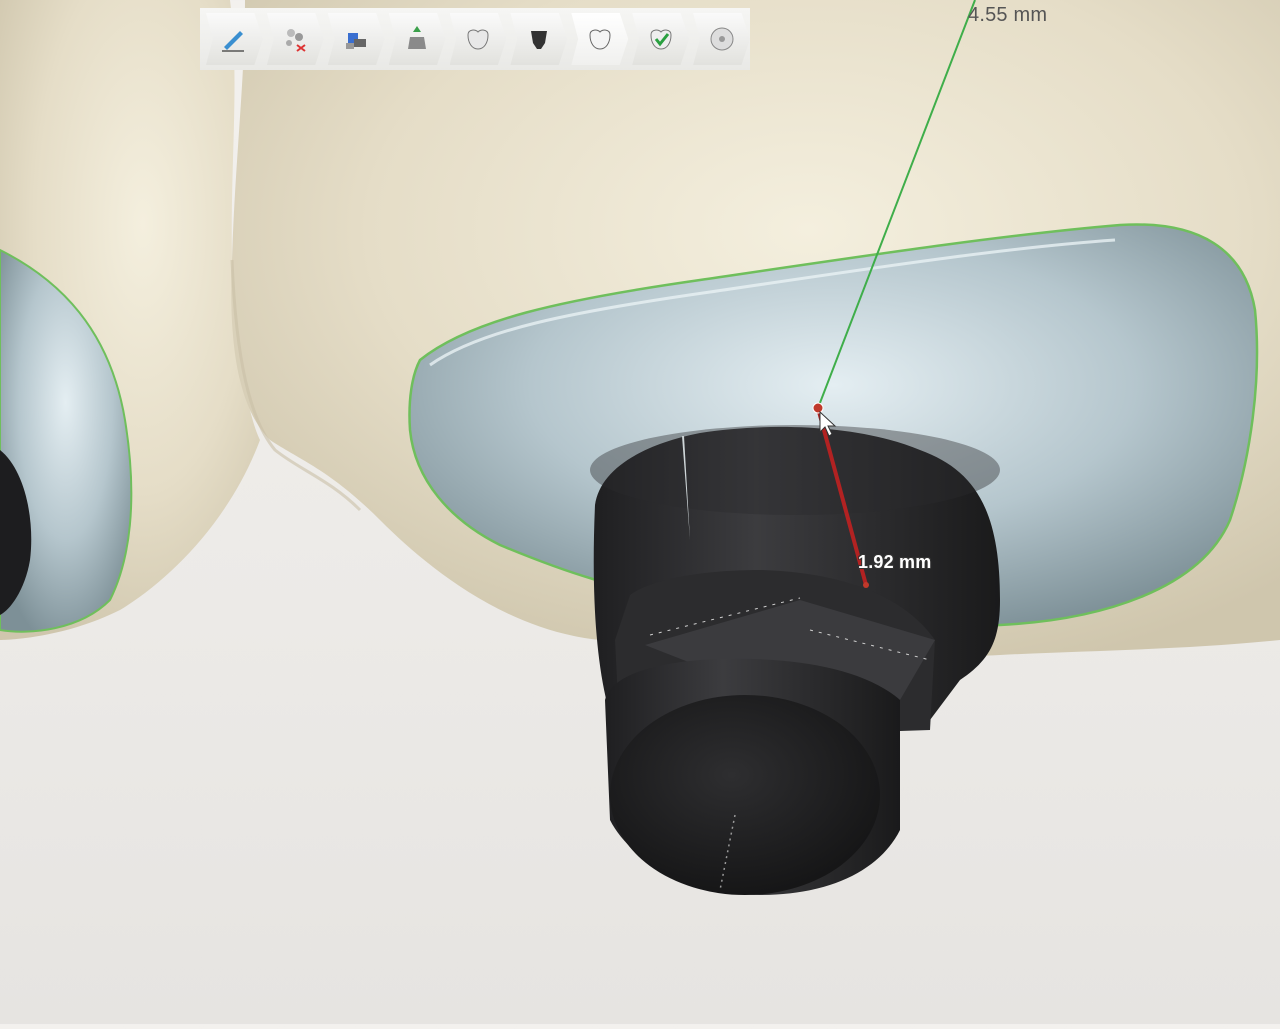 This screenshot has width=1280, height=1029. I want to click on tool-sketch, so click(234, 39).